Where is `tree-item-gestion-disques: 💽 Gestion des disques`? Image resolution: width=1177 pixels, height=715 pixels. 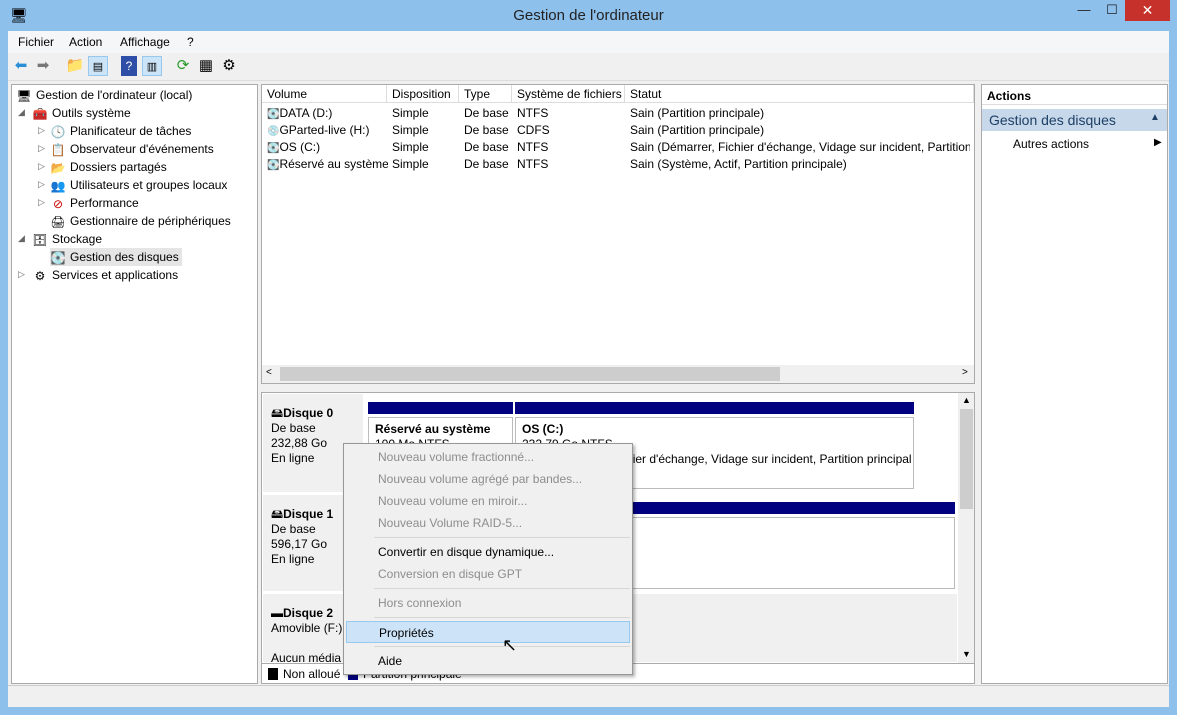 tree-item-gestion-disques: 💽 Gestion des disques is located at coordinates (116, 257).